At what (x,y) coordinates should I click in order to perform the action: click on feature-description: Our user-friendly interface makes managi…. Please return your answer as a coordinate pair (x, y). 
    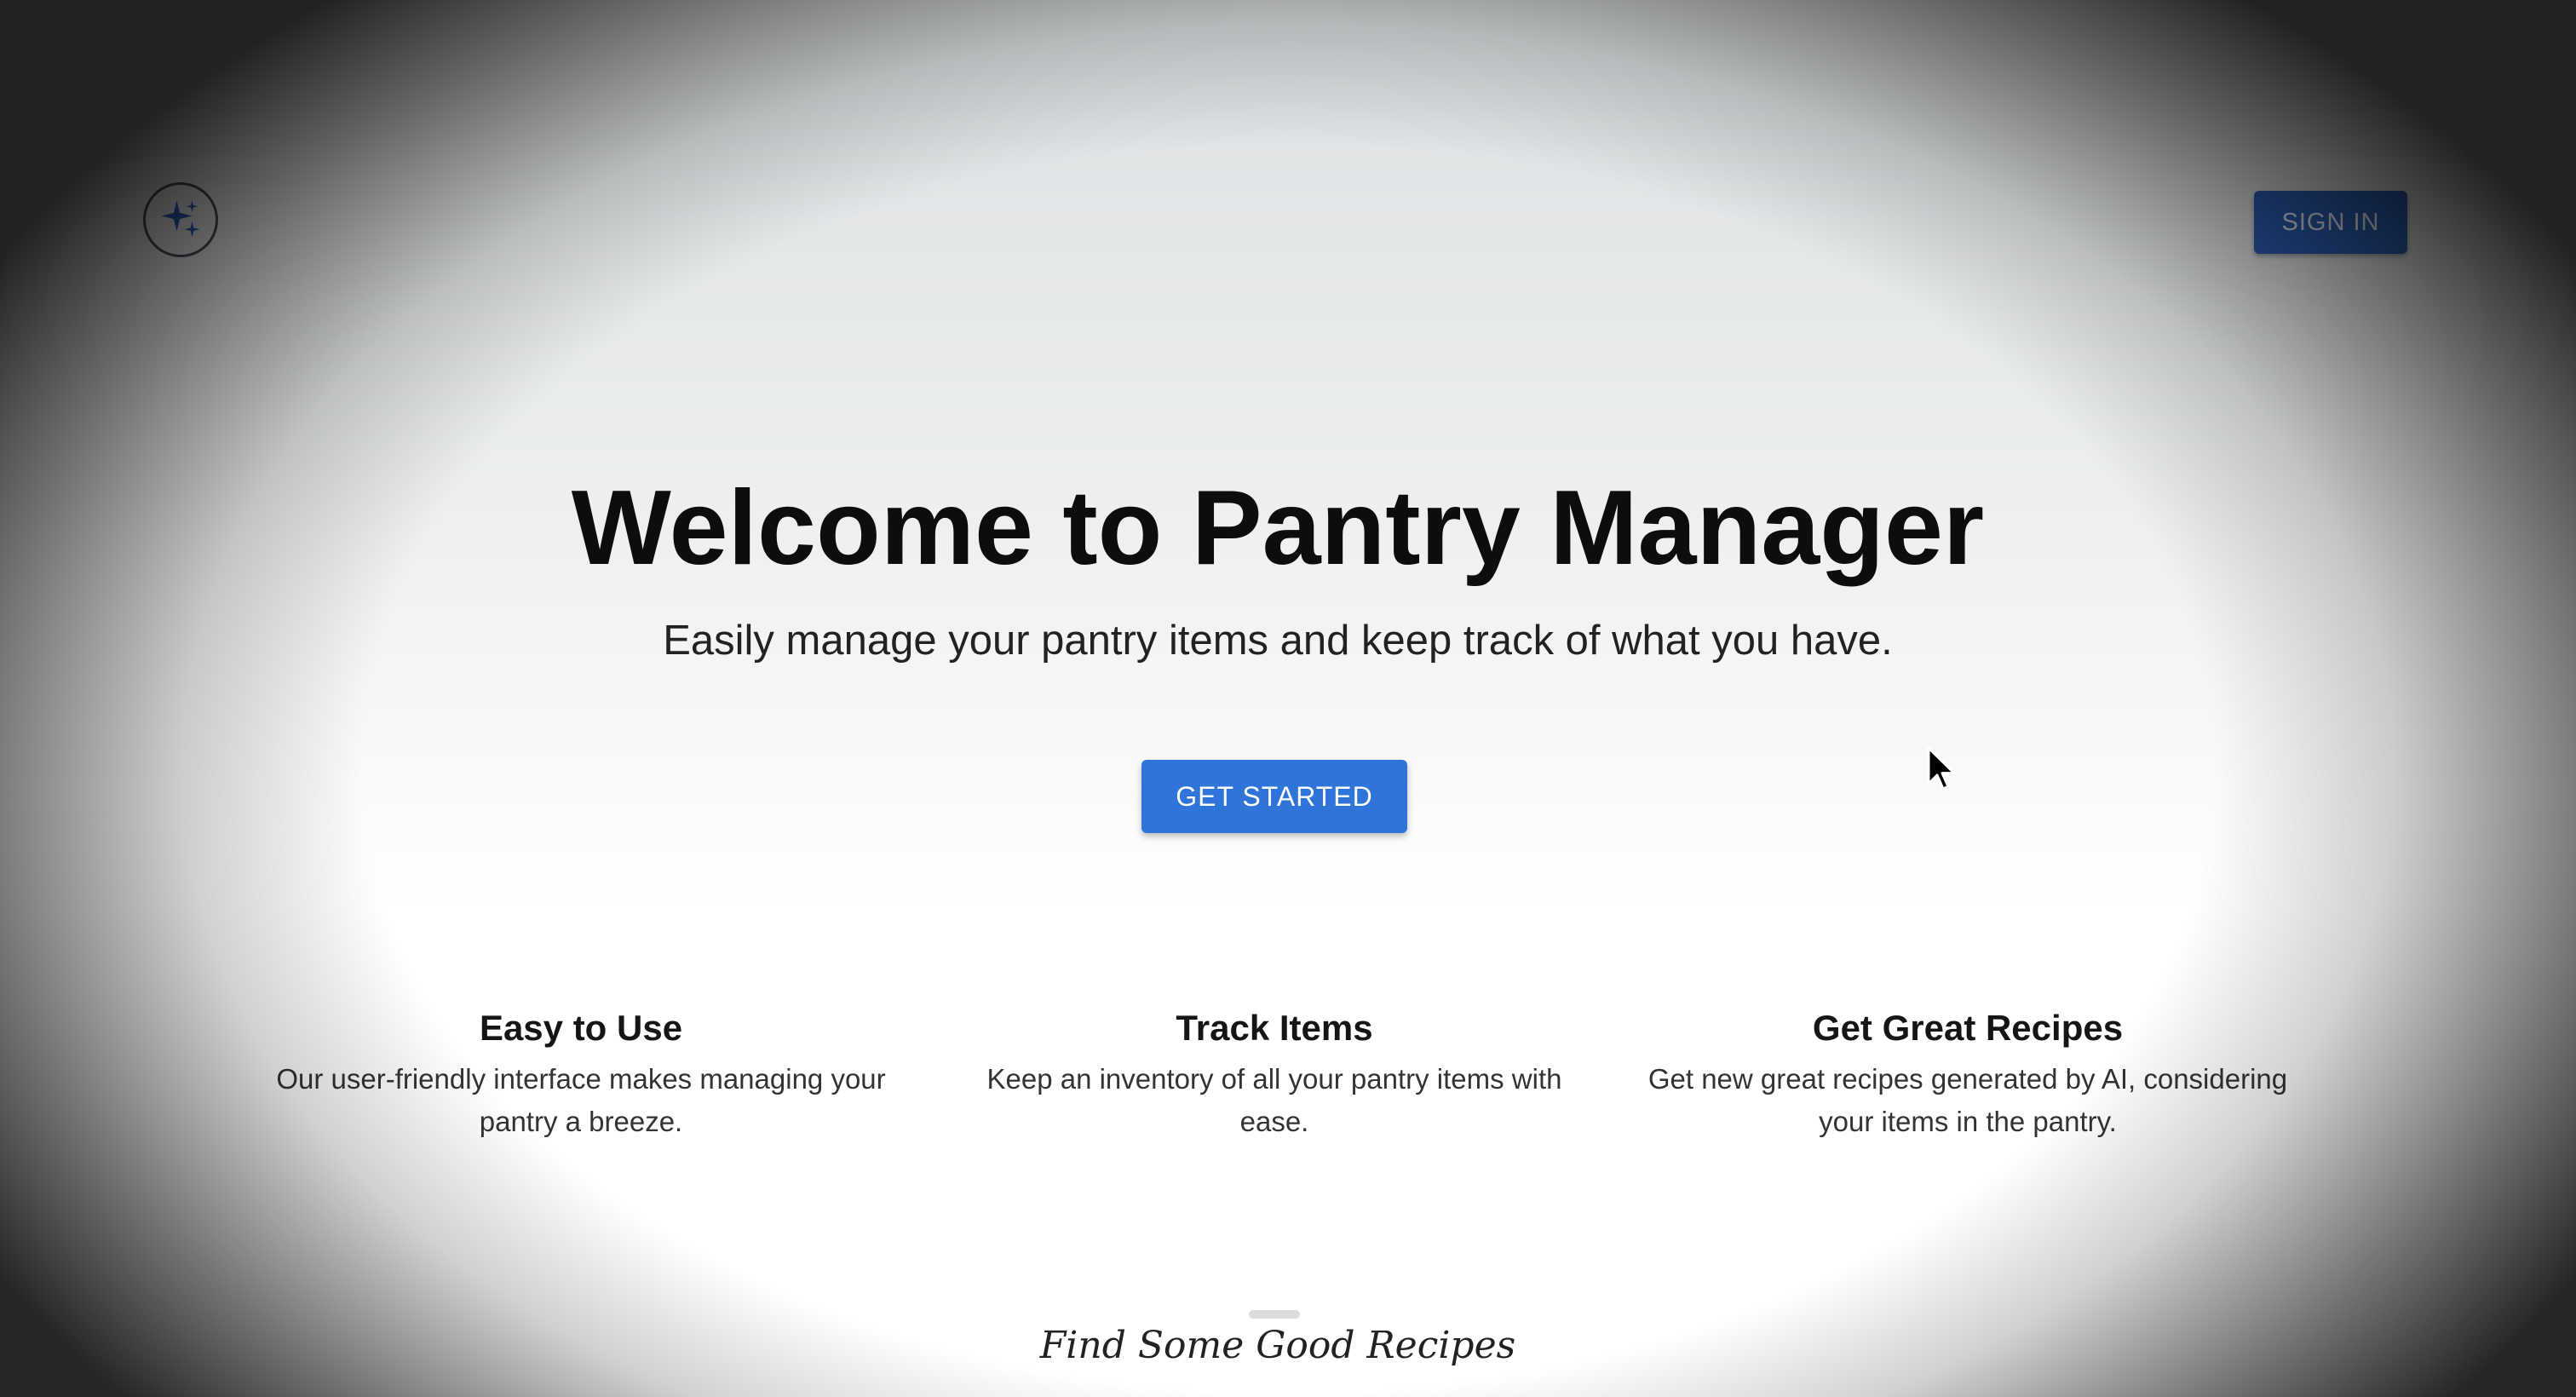
    Looking at the image, I should click on (581, 1100).